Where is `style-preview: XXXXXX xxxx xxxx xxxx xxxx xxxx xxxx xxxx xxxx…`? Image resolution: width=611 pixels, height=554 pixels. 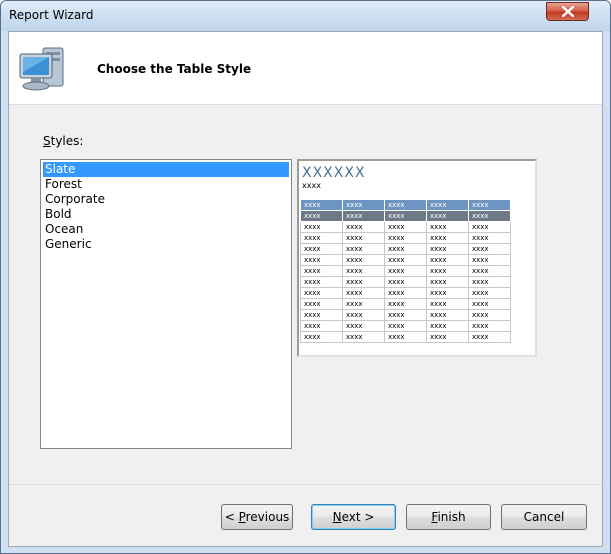
style-preview: XXXXXX xxxx xxxx xxxx xxxx xxxx xxxx xxxx xxxx… is located at coordinates (417, 258).